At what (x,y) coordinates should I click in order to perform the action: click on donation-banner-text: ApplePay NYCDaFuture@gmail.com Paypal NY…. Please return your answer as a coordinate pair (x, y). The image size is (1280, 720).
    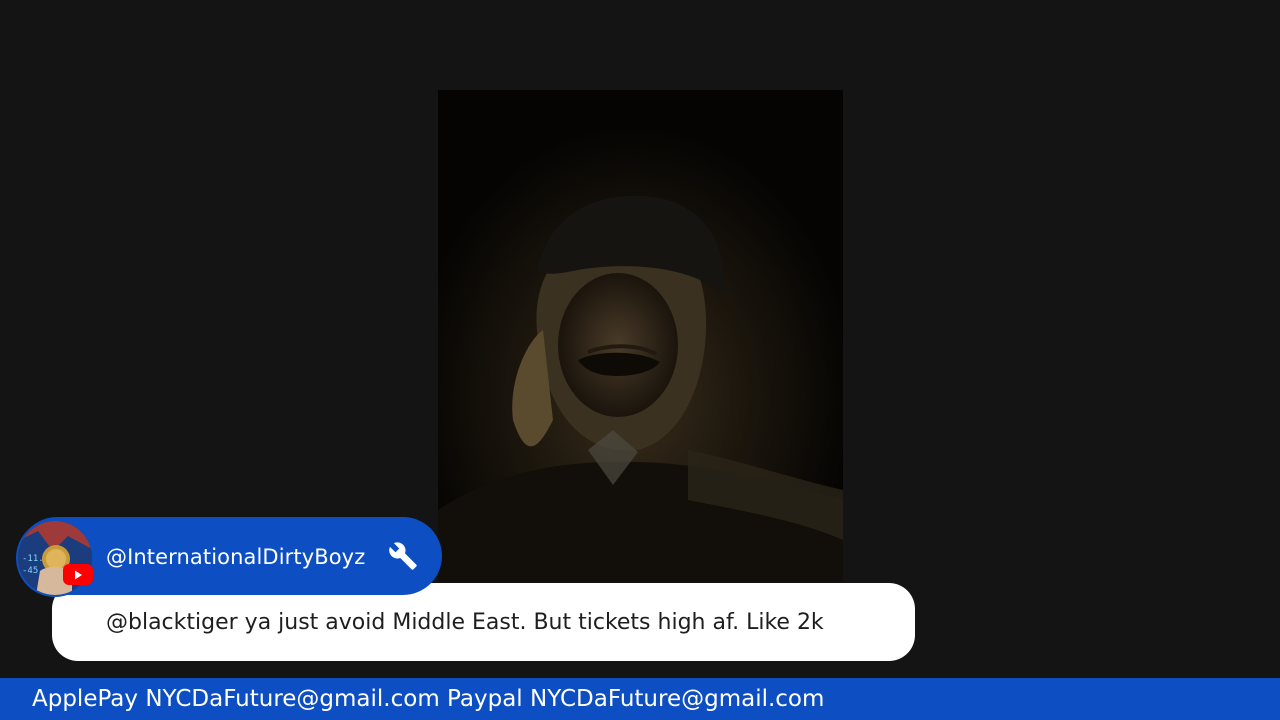
    Looking at the image, I should click on (428, 699).